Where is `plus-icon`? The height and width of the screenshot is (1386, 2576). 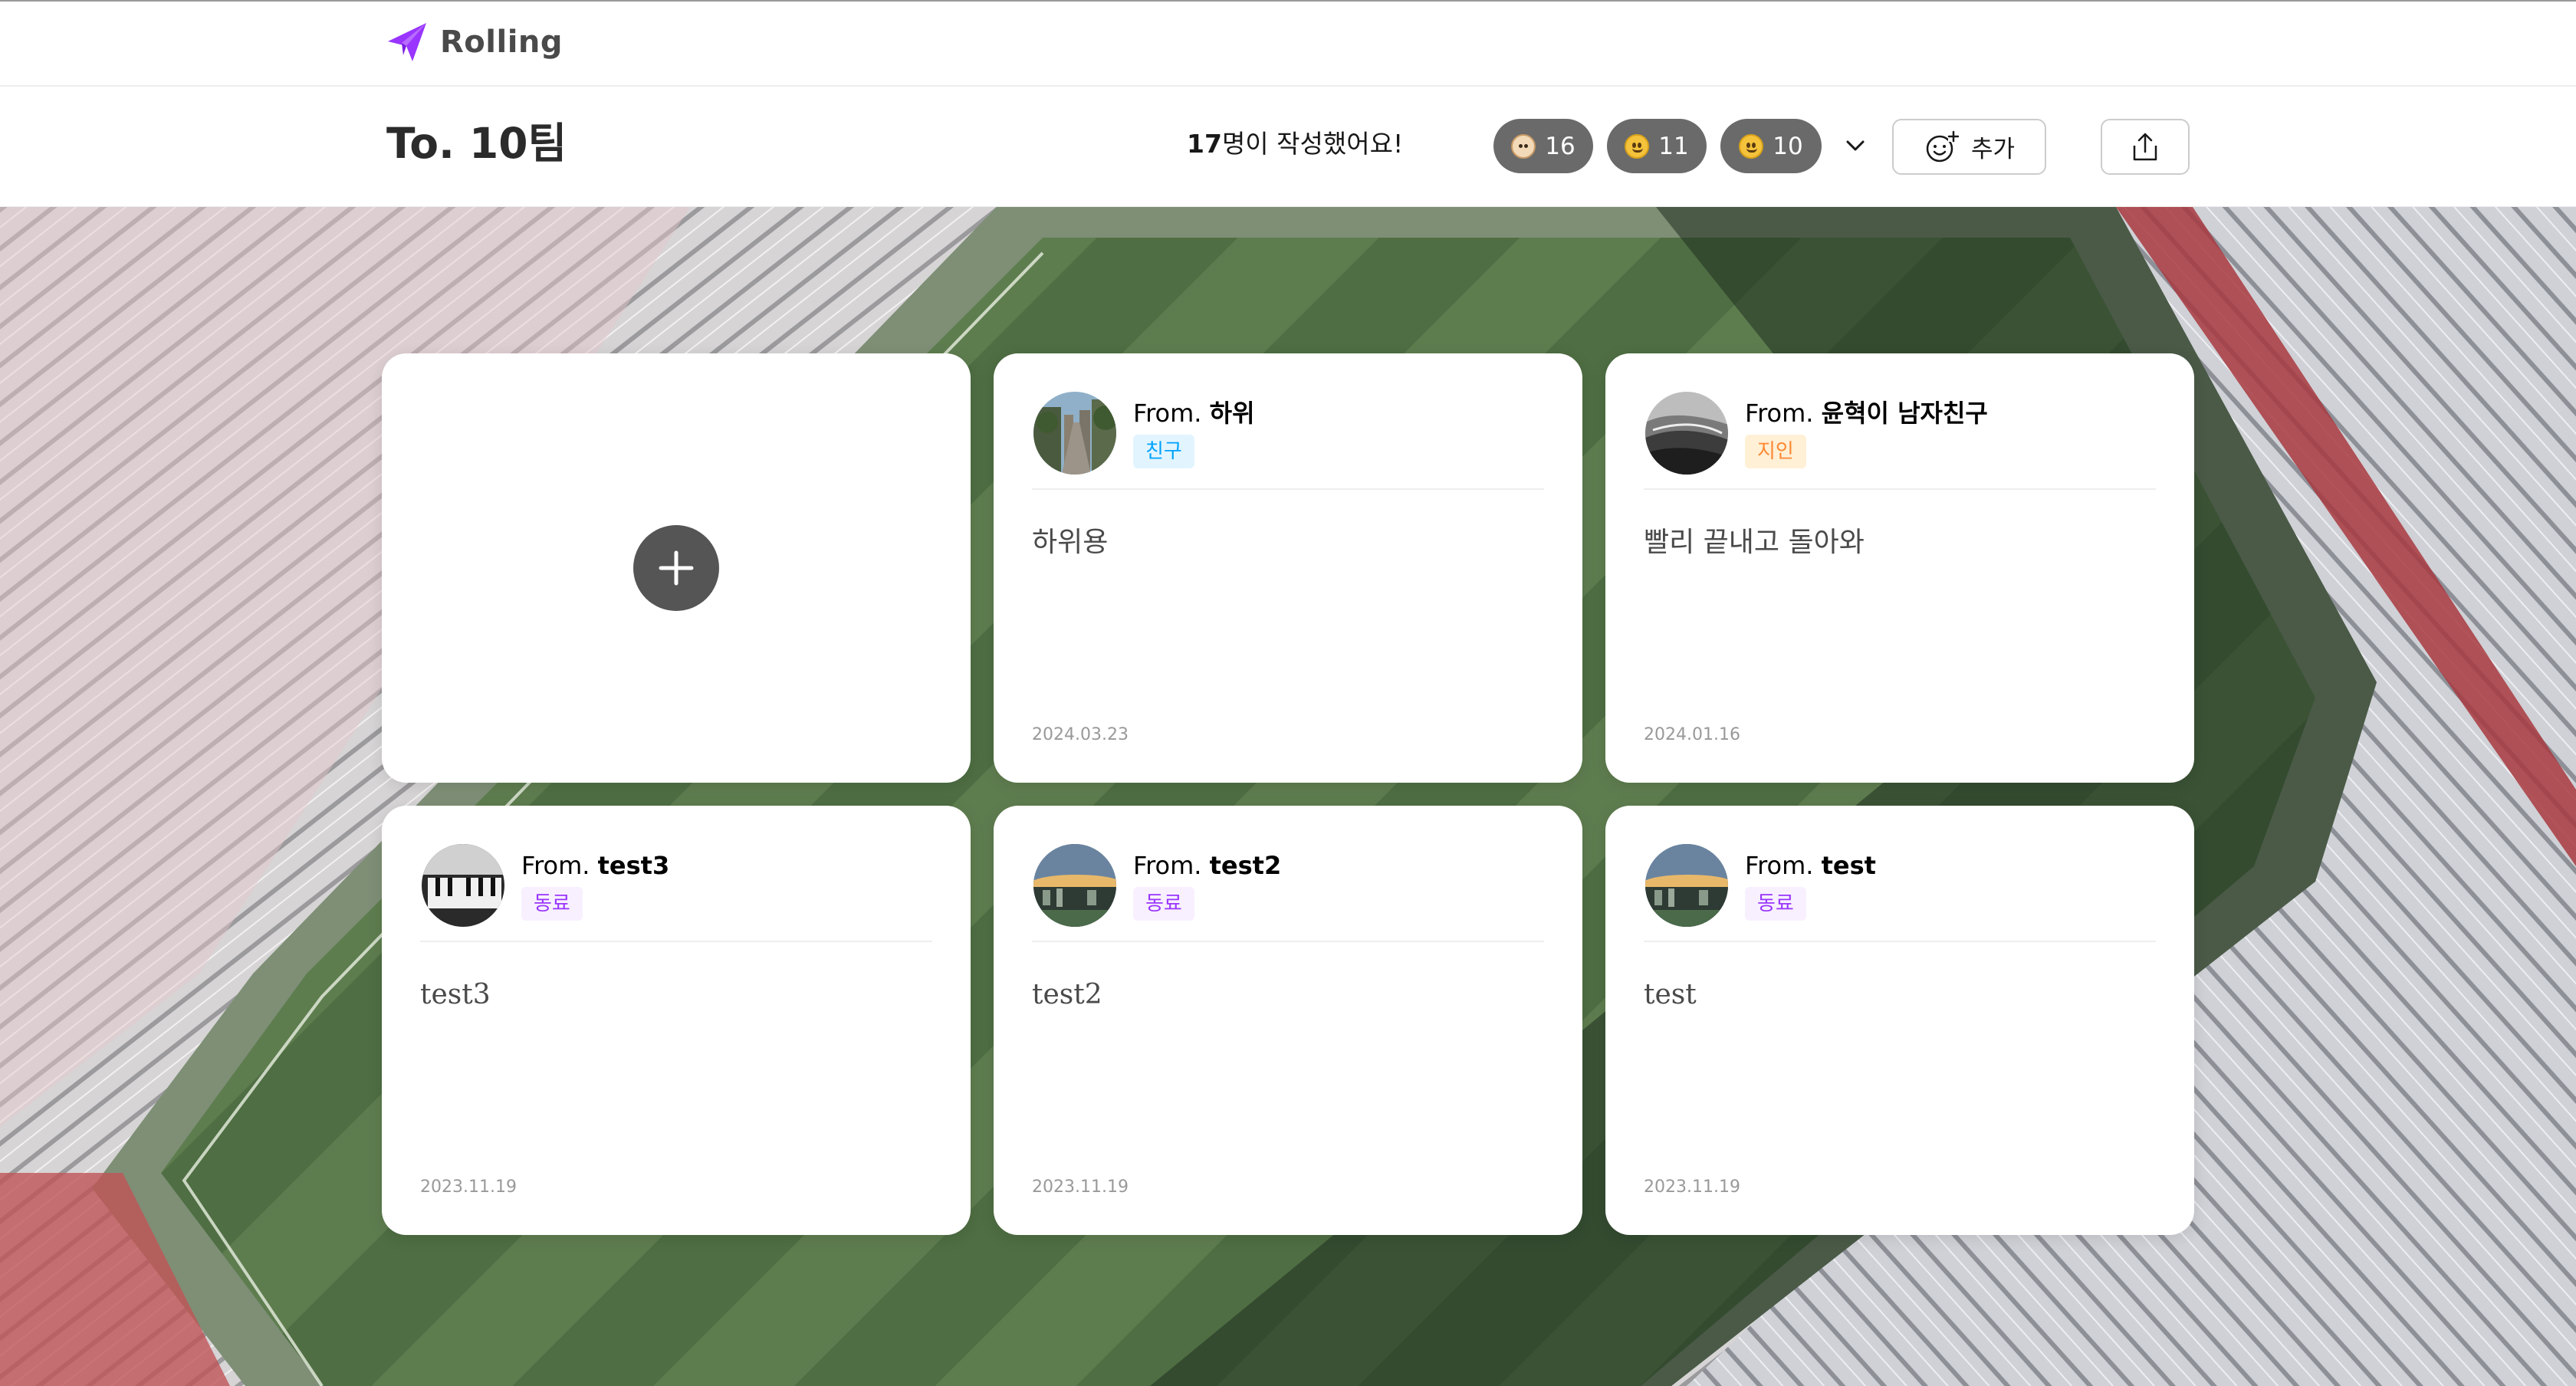 plus-icon is located at coordinates (677, 568).